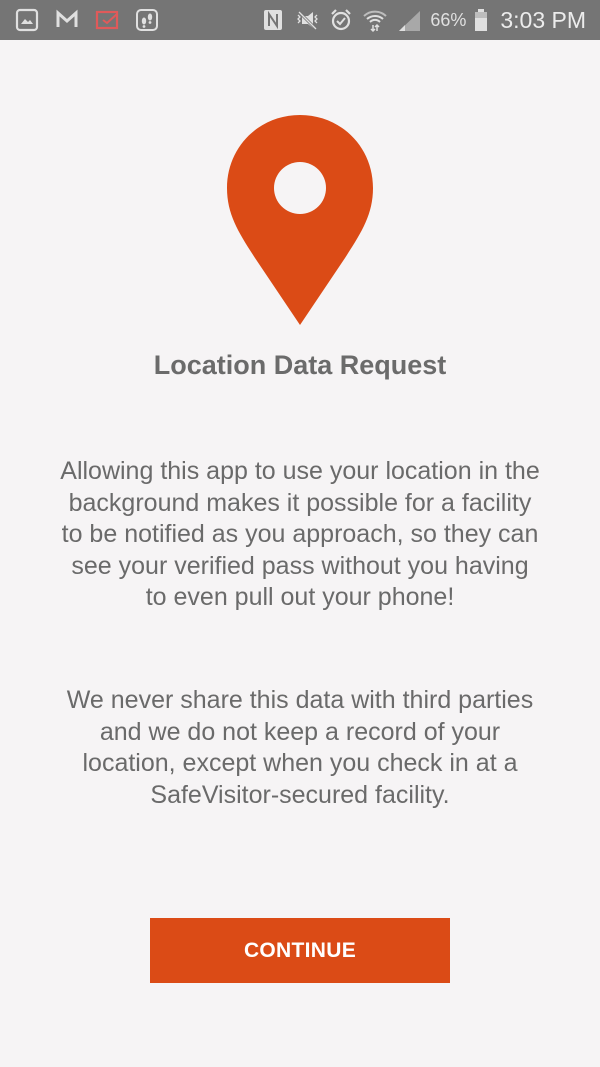 The height and width of the screenshot is (1067, 600). What do you see at coordinates (409, 20) in the screenshot?
I see `cell-signal-icon` at bounding box center [409, 20].